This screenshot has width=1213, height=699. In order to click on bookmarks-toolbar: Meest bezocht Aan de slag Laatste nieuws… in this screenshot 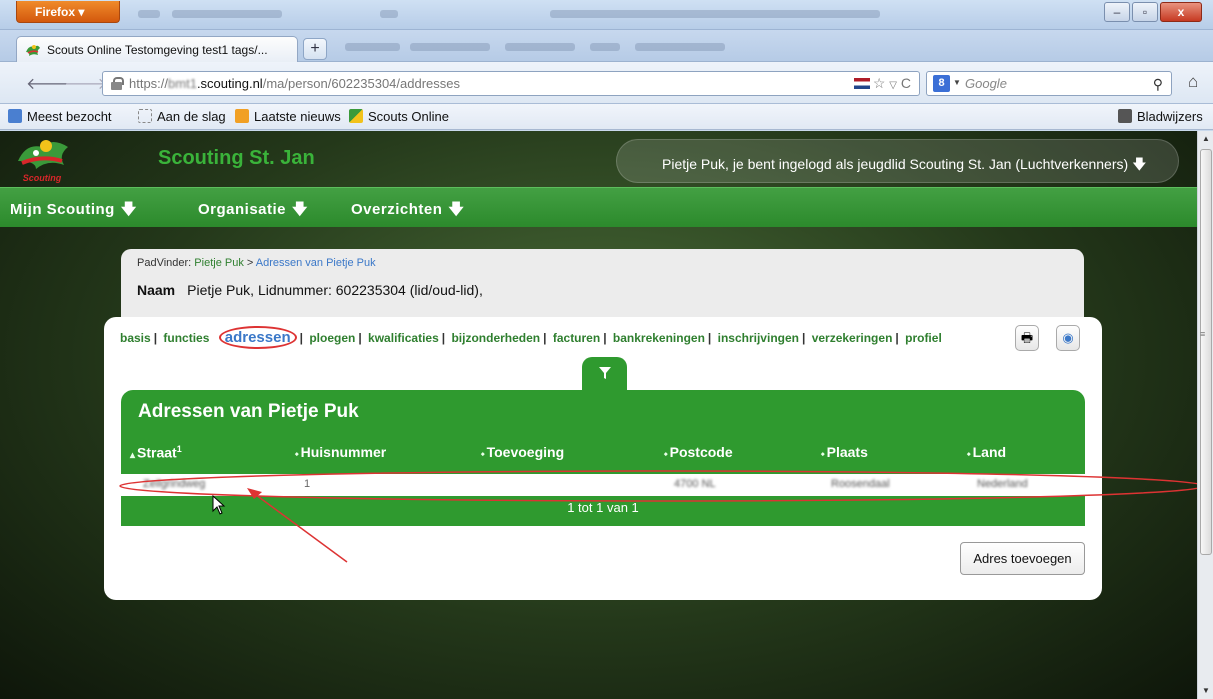, I will do `click(606, 117)`.